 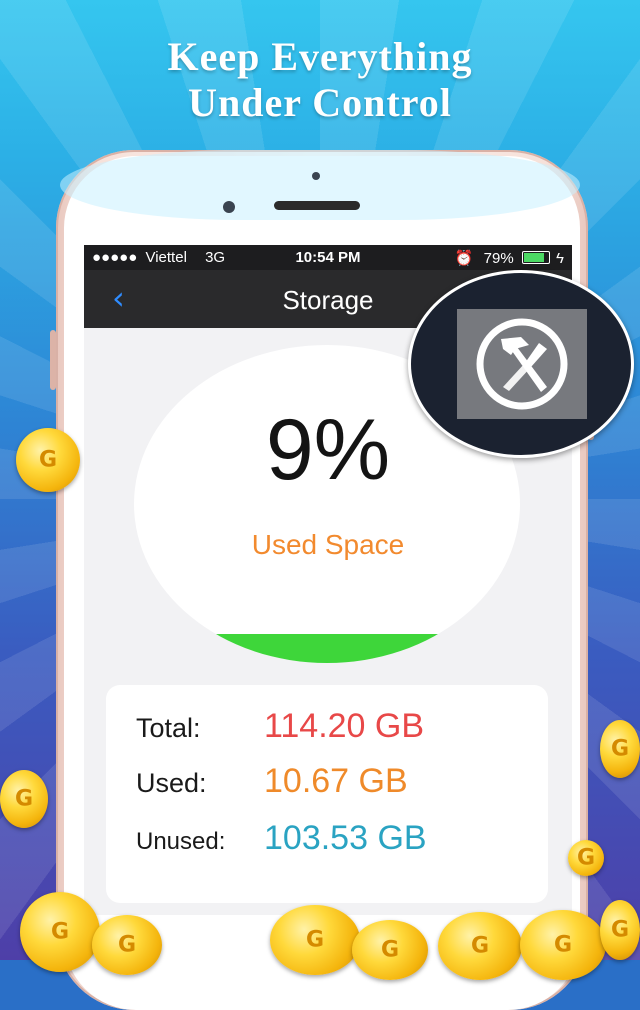 What do you see at coordinates (171, 783) in the screenshot?
I see `used-label: Used:` at bounding box center [171, 783].